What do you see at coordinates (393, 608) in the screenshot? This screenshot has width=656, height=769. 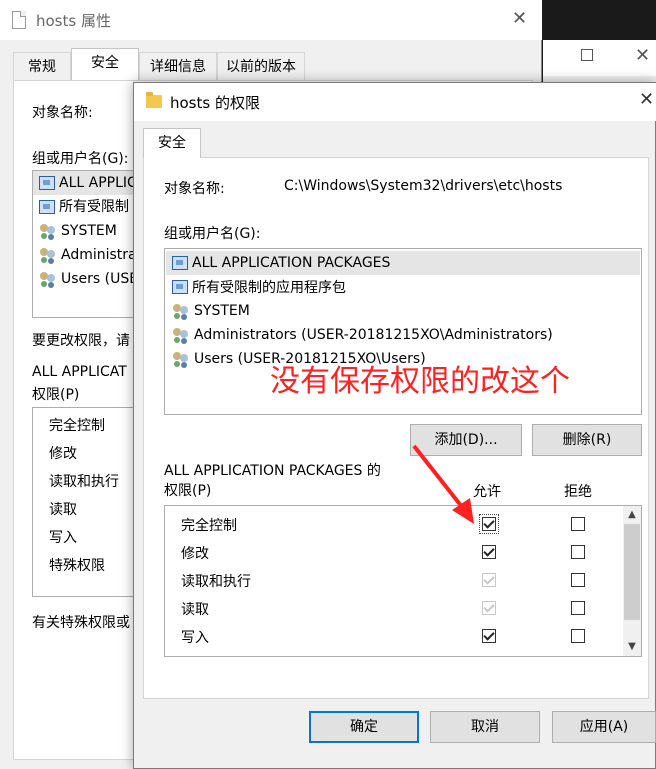 I see `table-row: 读取` at bounding box center [393, 608].